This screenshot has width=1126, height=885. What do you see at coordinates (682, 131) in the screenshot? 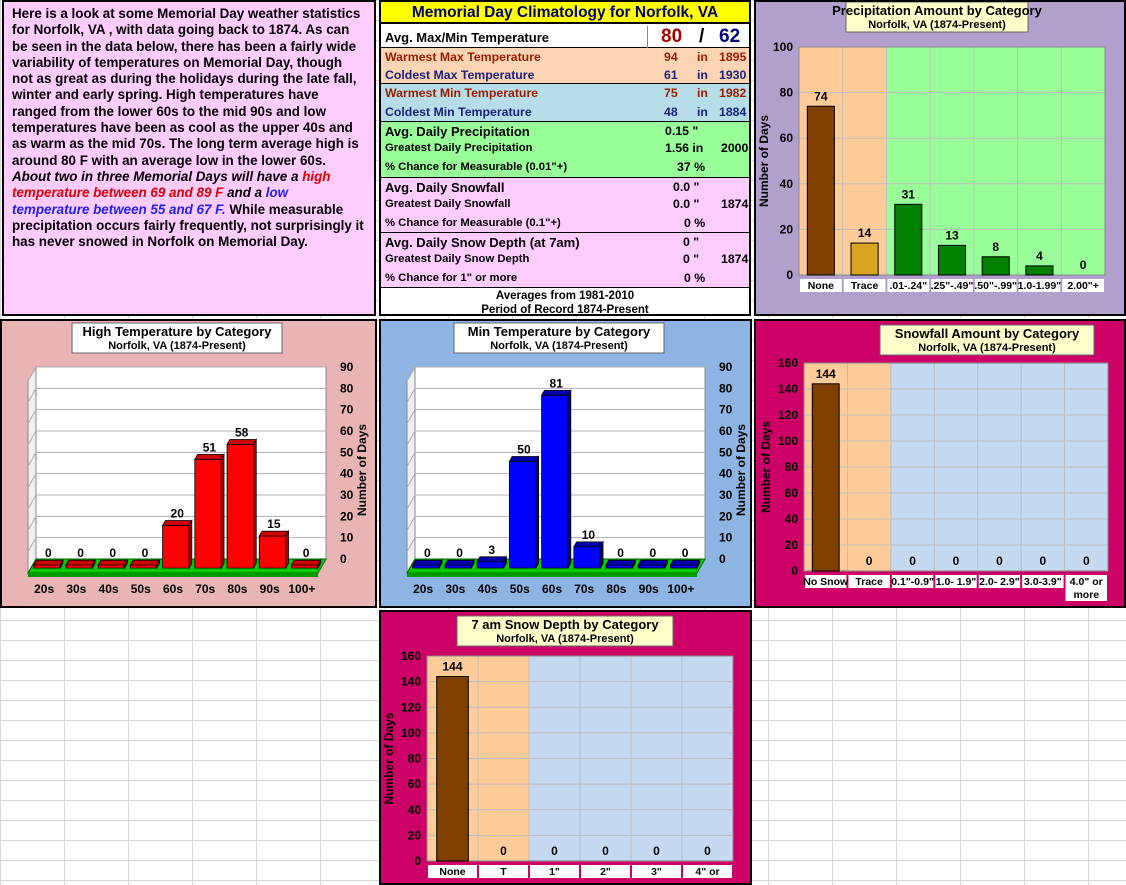
I see `avg-precip-value: 0.15 "` at bounding box center [682, 131].